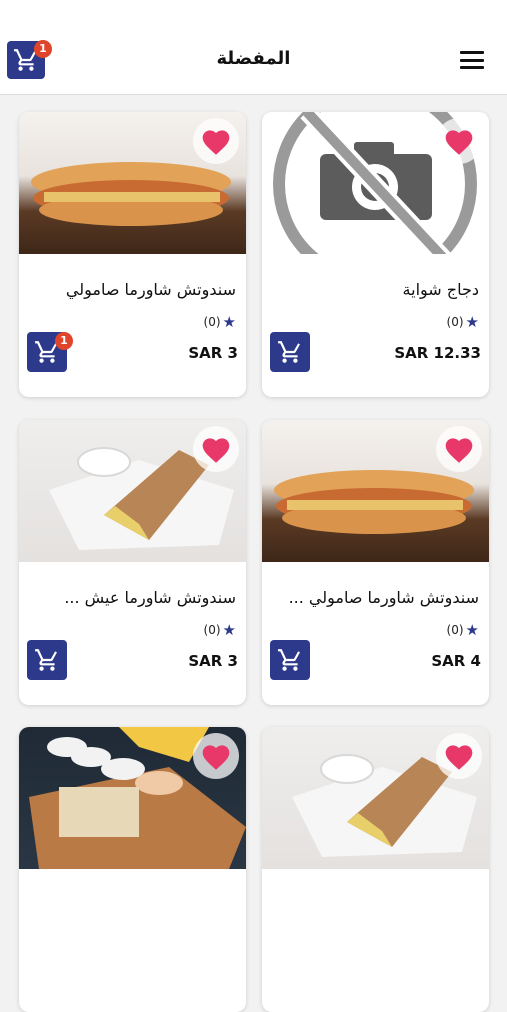  I want to click on product-card: دجاج شواية (0) ★ SAR 12.33, so click(375, 254).